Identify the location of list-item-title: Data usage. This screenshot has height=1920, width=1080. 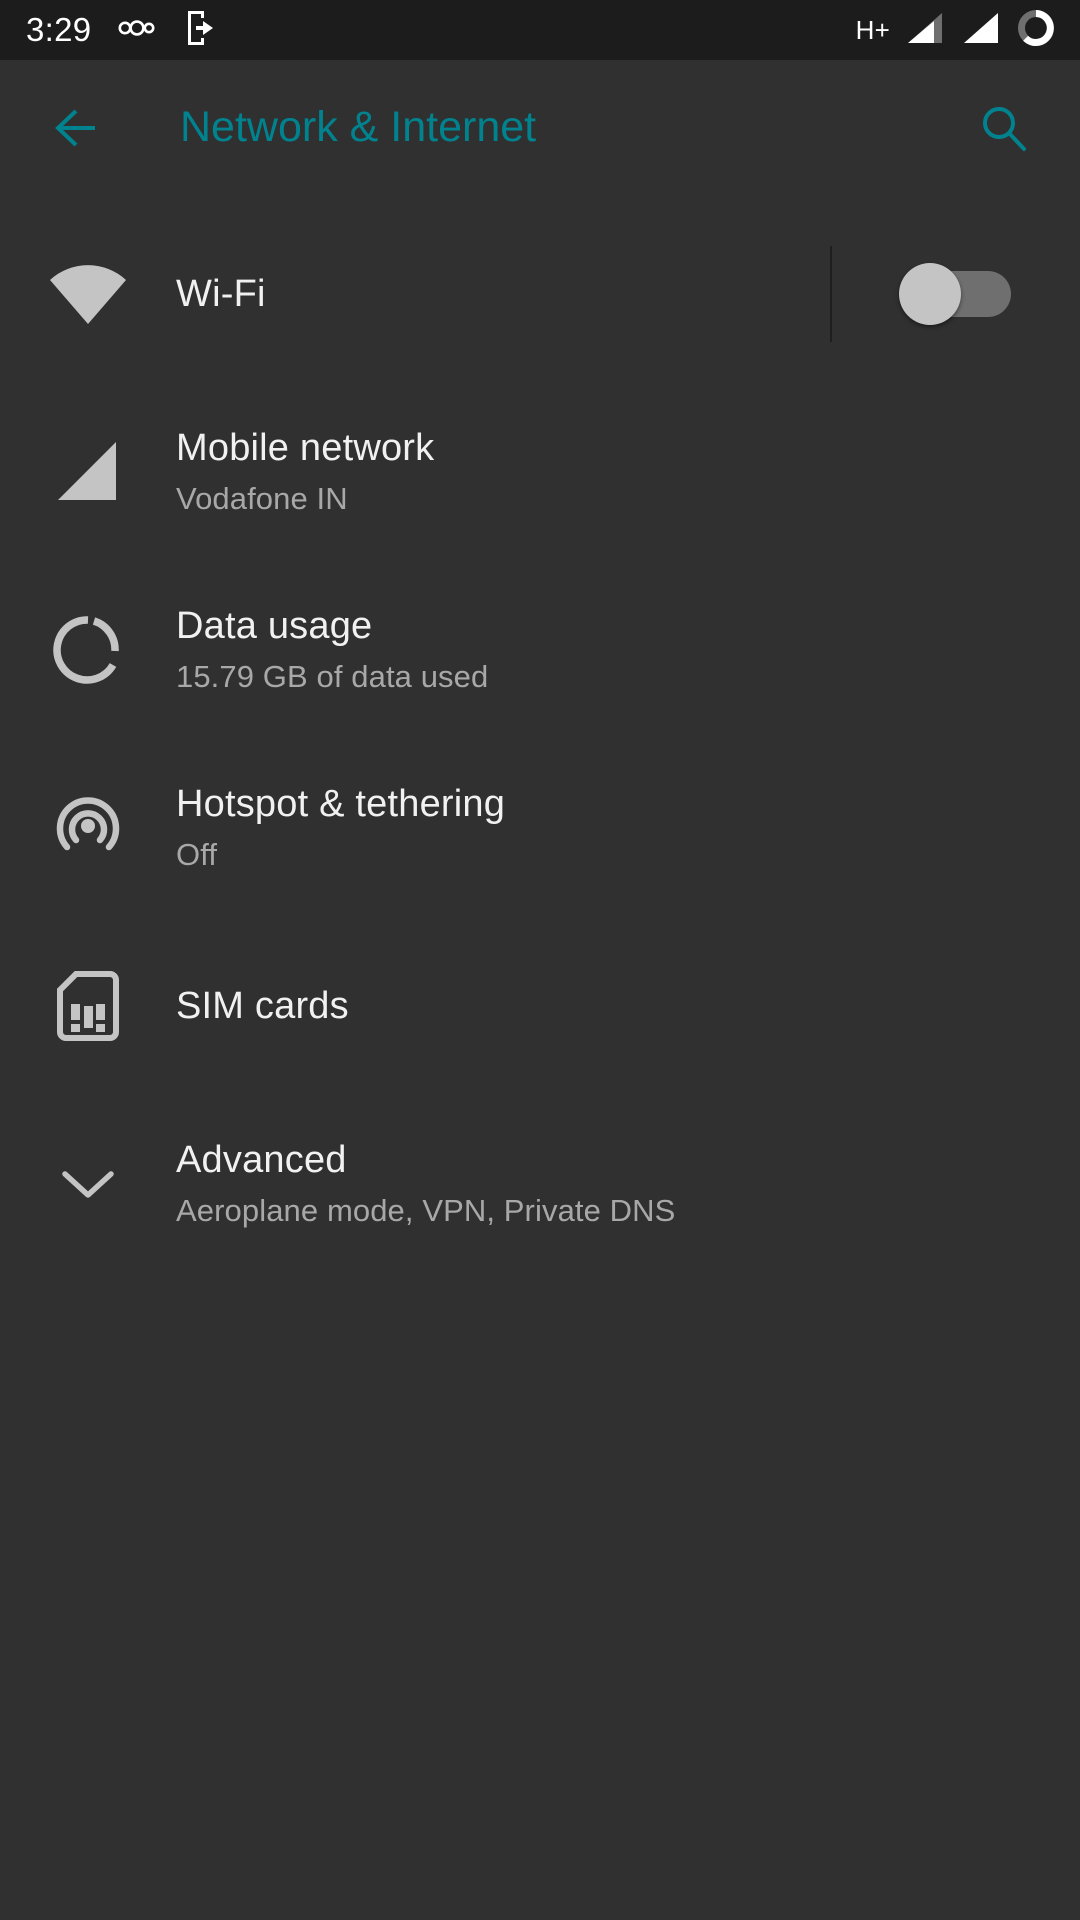
(274, 626).